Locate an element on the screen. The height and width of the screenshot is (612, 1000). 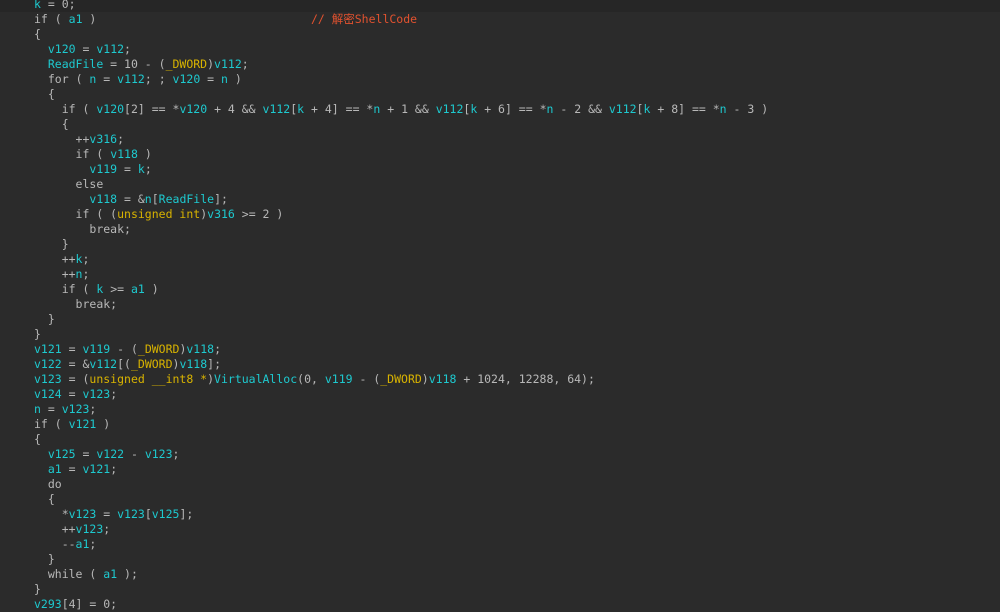
punctuation-token: + 1 && is located at coordinates (408, 109).